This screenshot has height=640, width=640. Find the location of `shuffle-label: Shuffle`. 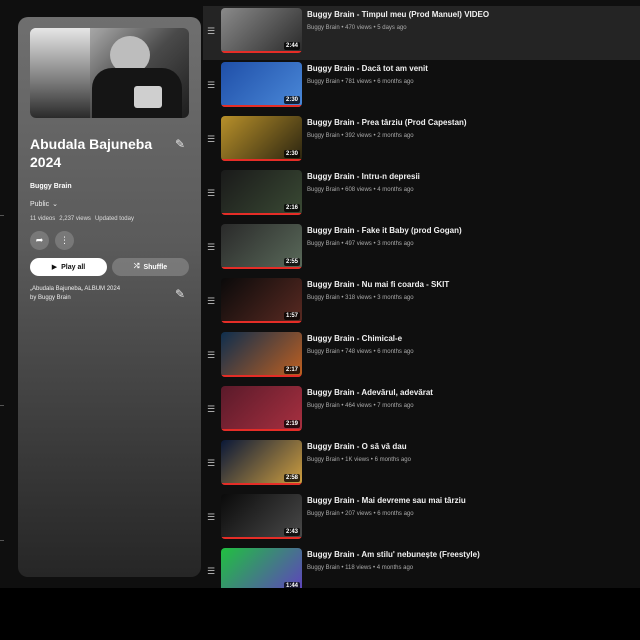

shuffle-label: Shuffle is located at coordinates (155, 267).